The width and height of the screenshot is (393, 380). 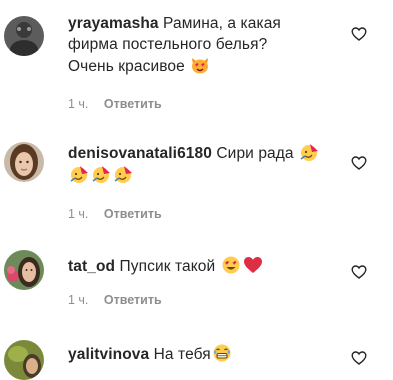 What do you see at coordinates (168, 44) in the screenshot?
I see `comment-body-line2: фирма постельного белья?` at bounding box center [168, 44].